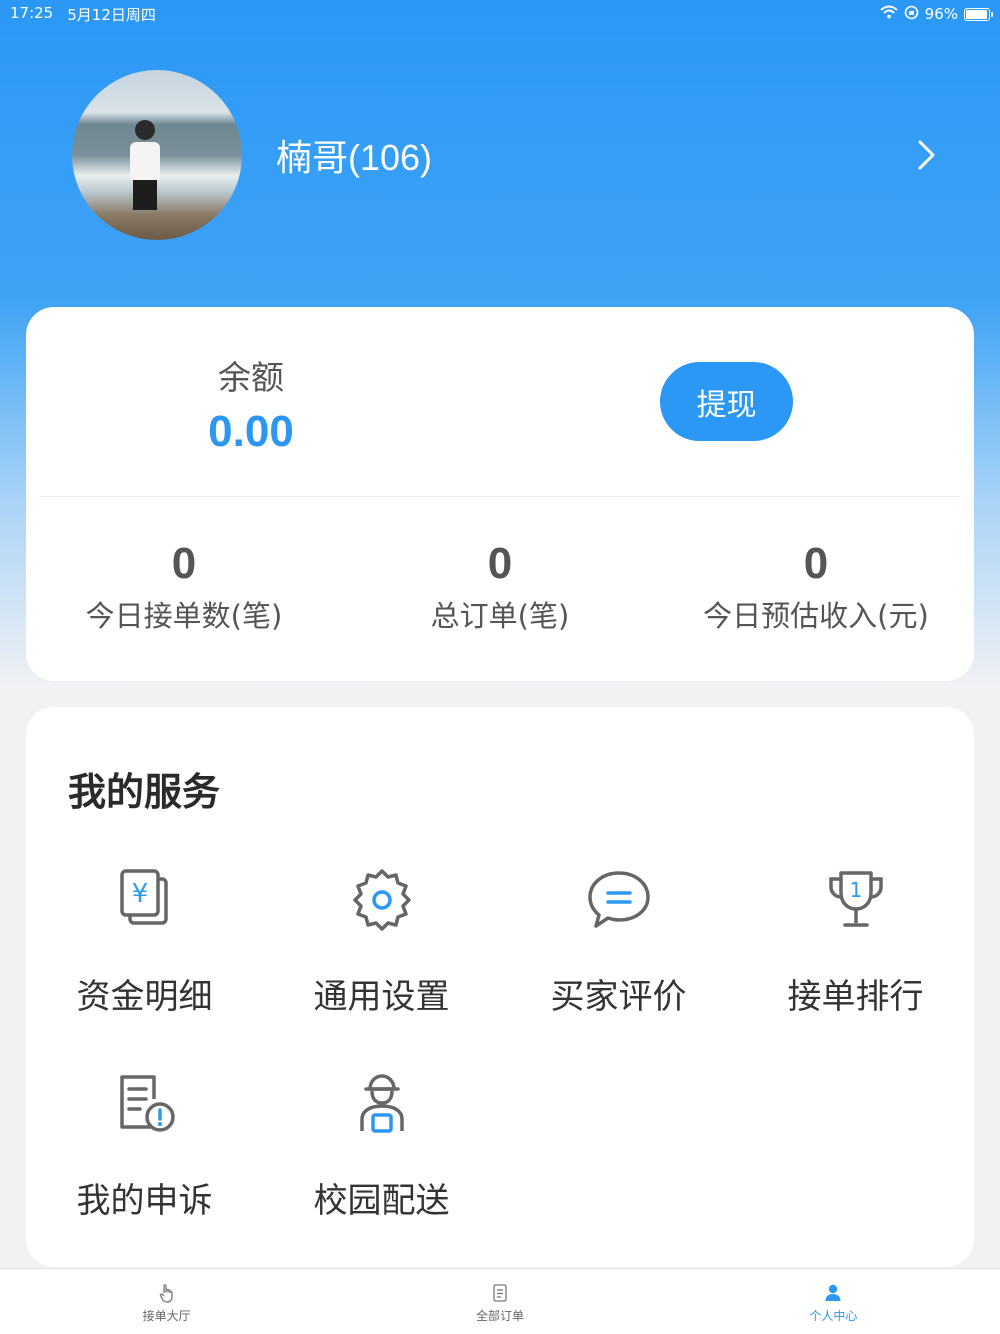 The width and height of the screenshot is (1000, 1334). I want to click on stat-today-orders: 0 今日接单数(笔), so click(184, 587).